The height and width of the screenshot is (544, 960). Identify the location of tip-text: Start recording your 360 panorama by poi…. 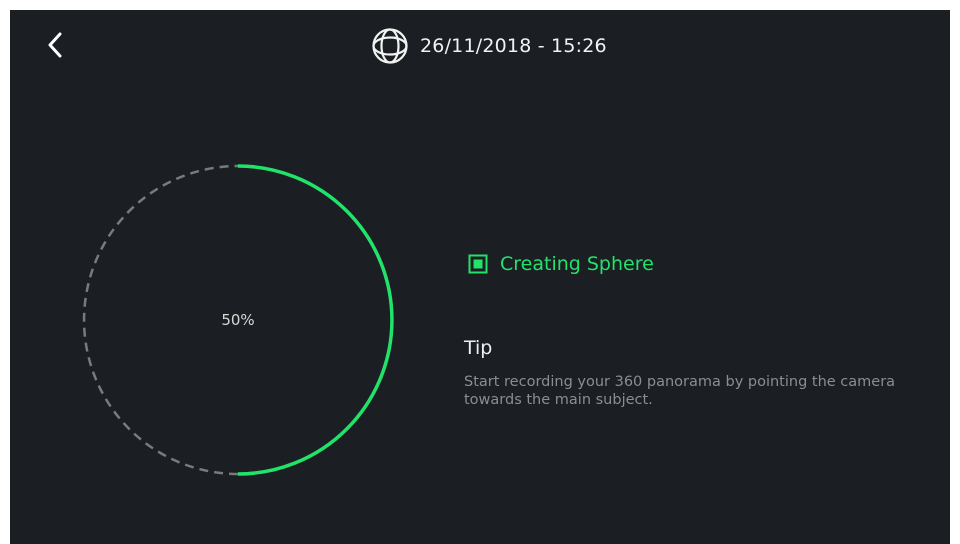
(680, 391).